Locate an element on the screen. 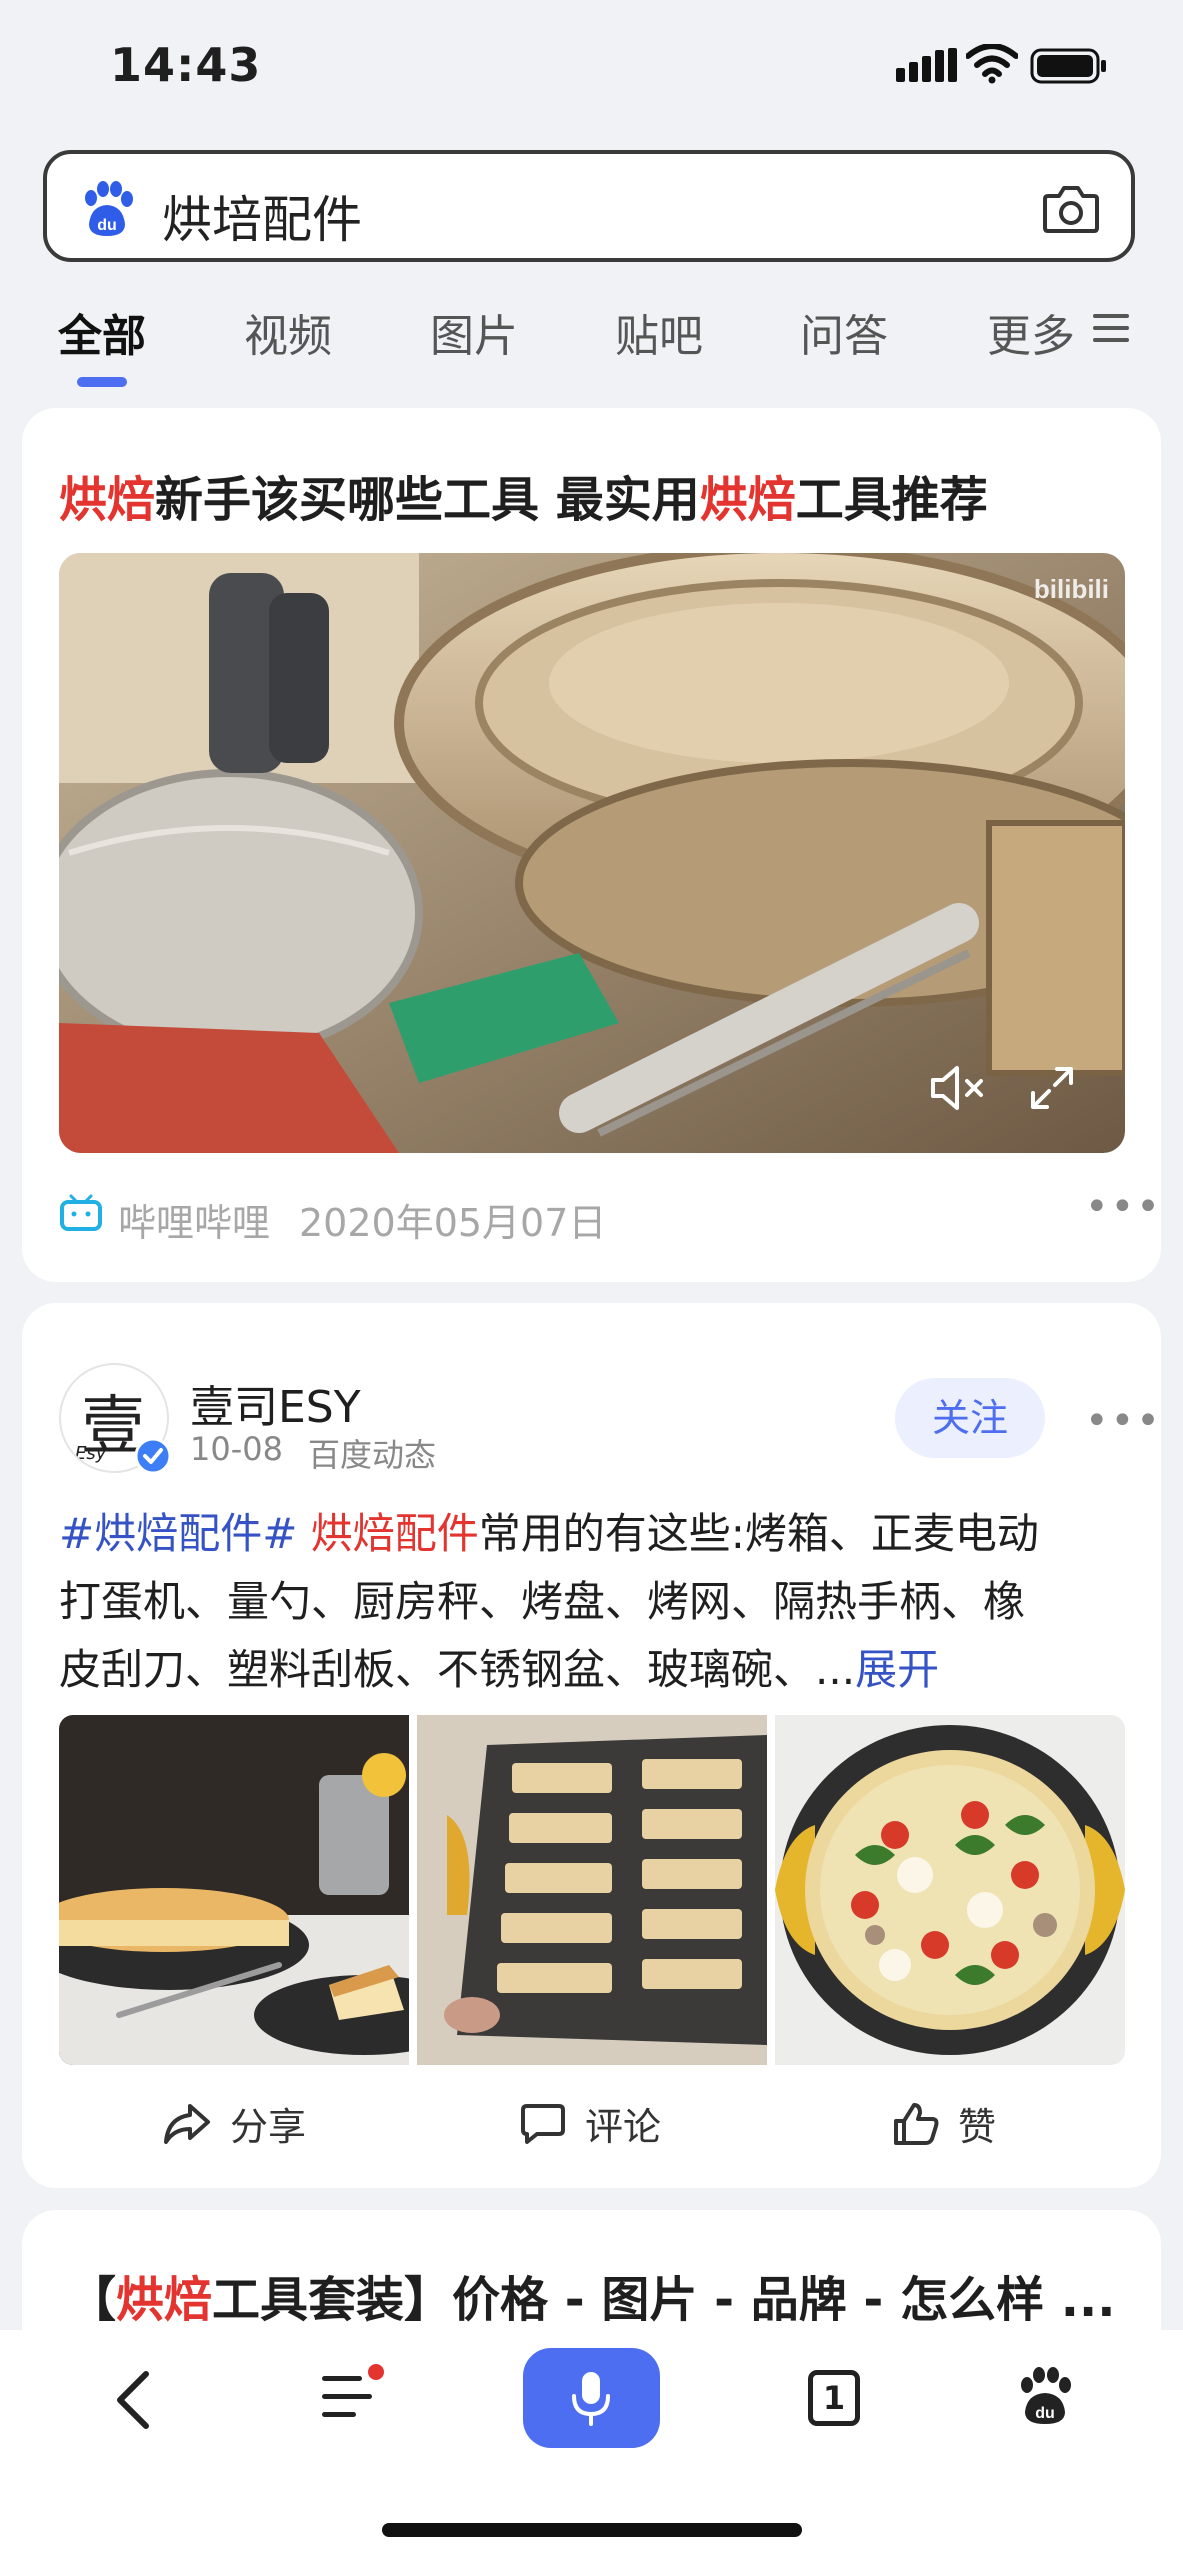  follow-button: 关注 is located at coordinates (970, 1418).